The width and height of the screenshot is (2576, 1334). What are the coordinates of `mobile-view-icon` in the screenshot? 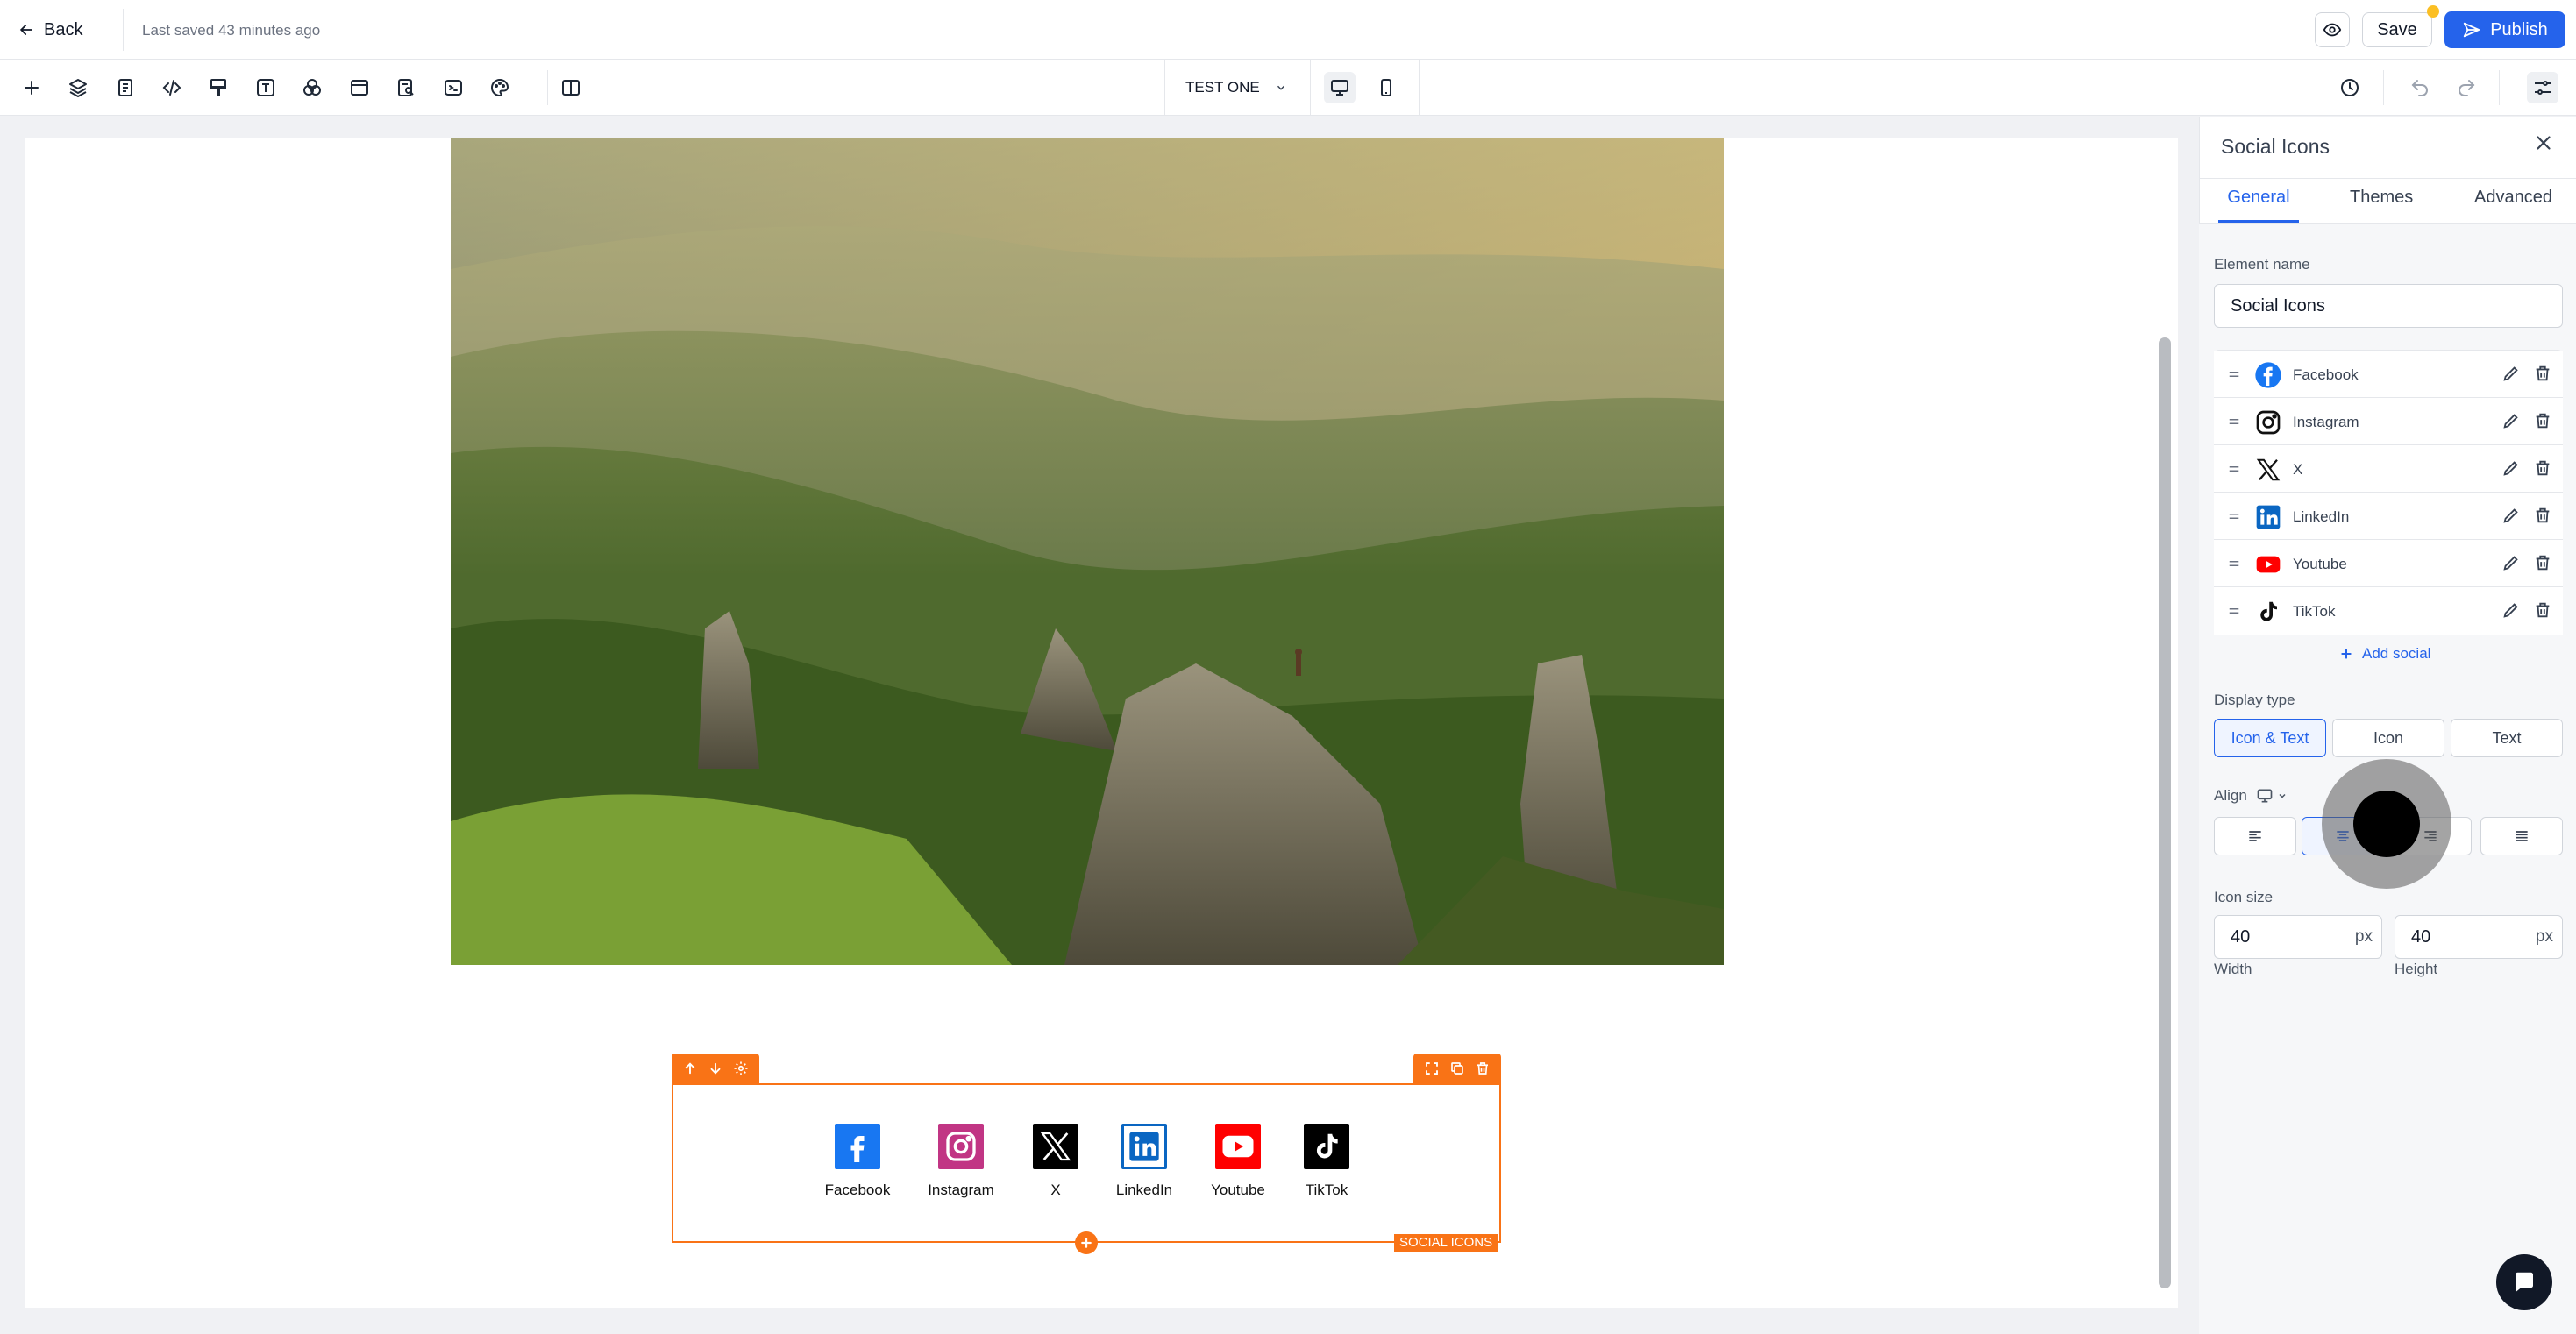 It's located at (1386, 87).